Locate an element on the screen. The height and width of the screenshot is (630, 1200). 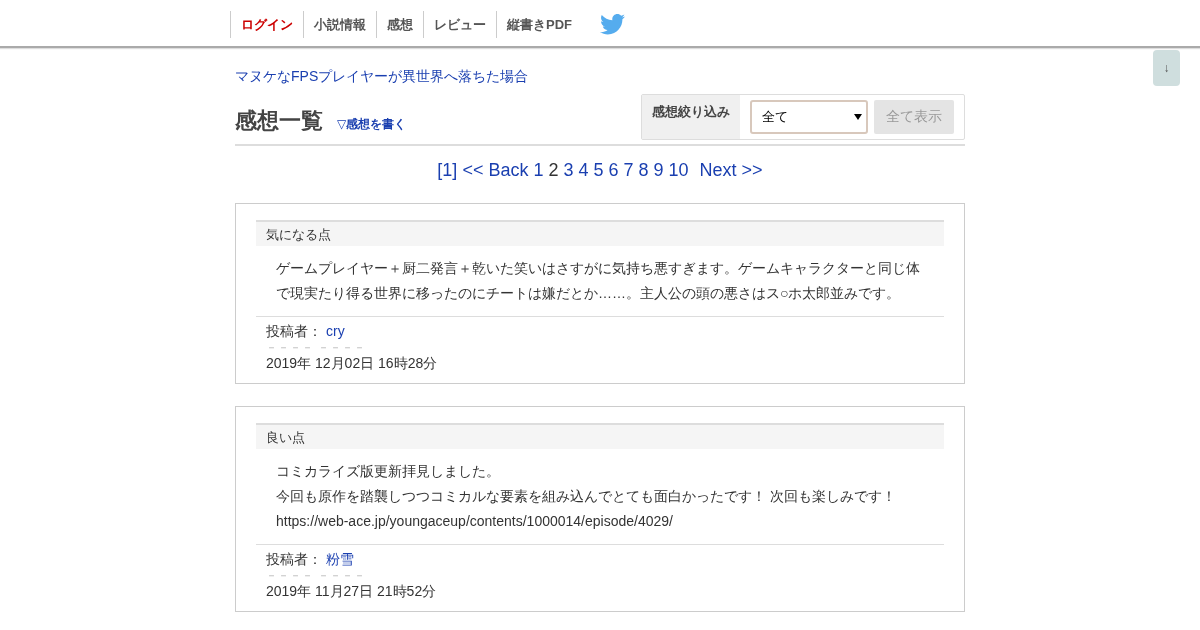
section-heading: 良い点 is located at coordinates (600, 436).